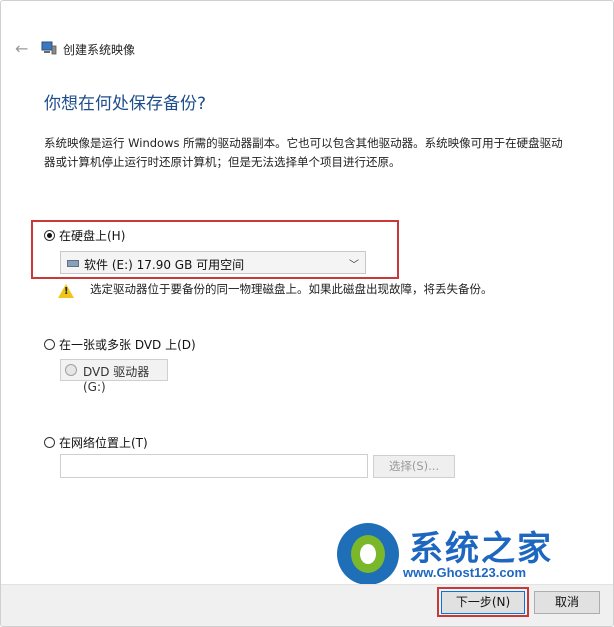 The width and height of the screenshot is (614, 627). What do you see at coordinates (127, 344) in the screenshot?
I see `dvd-label: 在一张或多张 DVD 上(D)` at bounding box center [127, 344].